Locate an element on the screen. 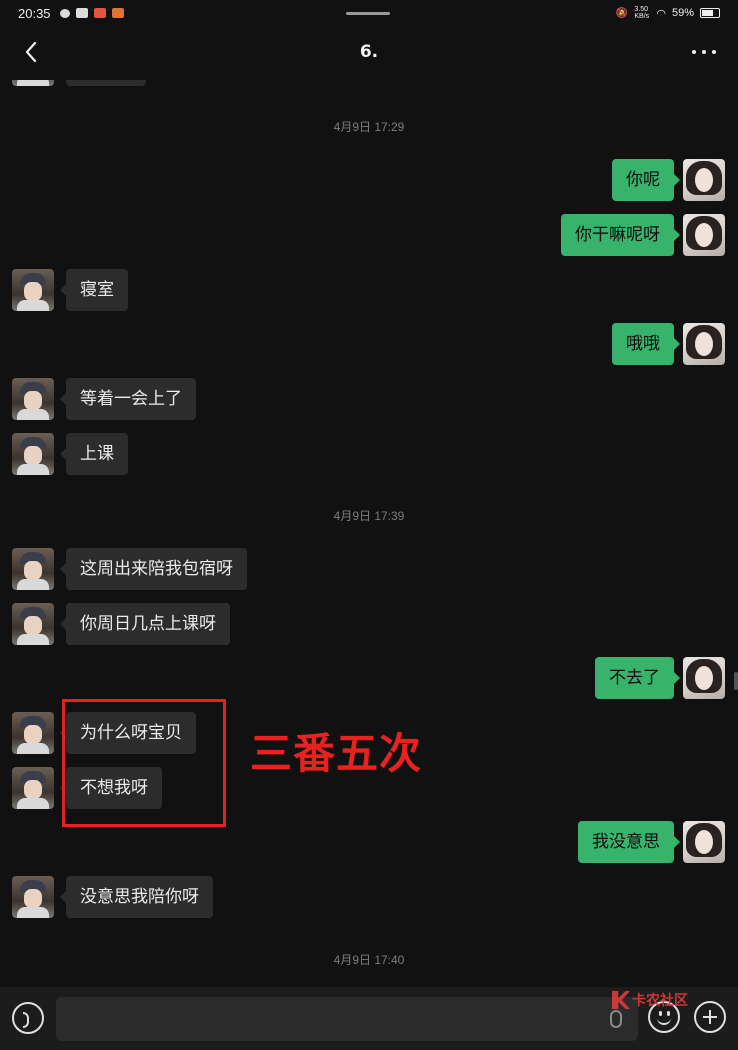 The height and width of the screenshot is (1050, 738). voice-icon is located at coordinates (28, 1018).